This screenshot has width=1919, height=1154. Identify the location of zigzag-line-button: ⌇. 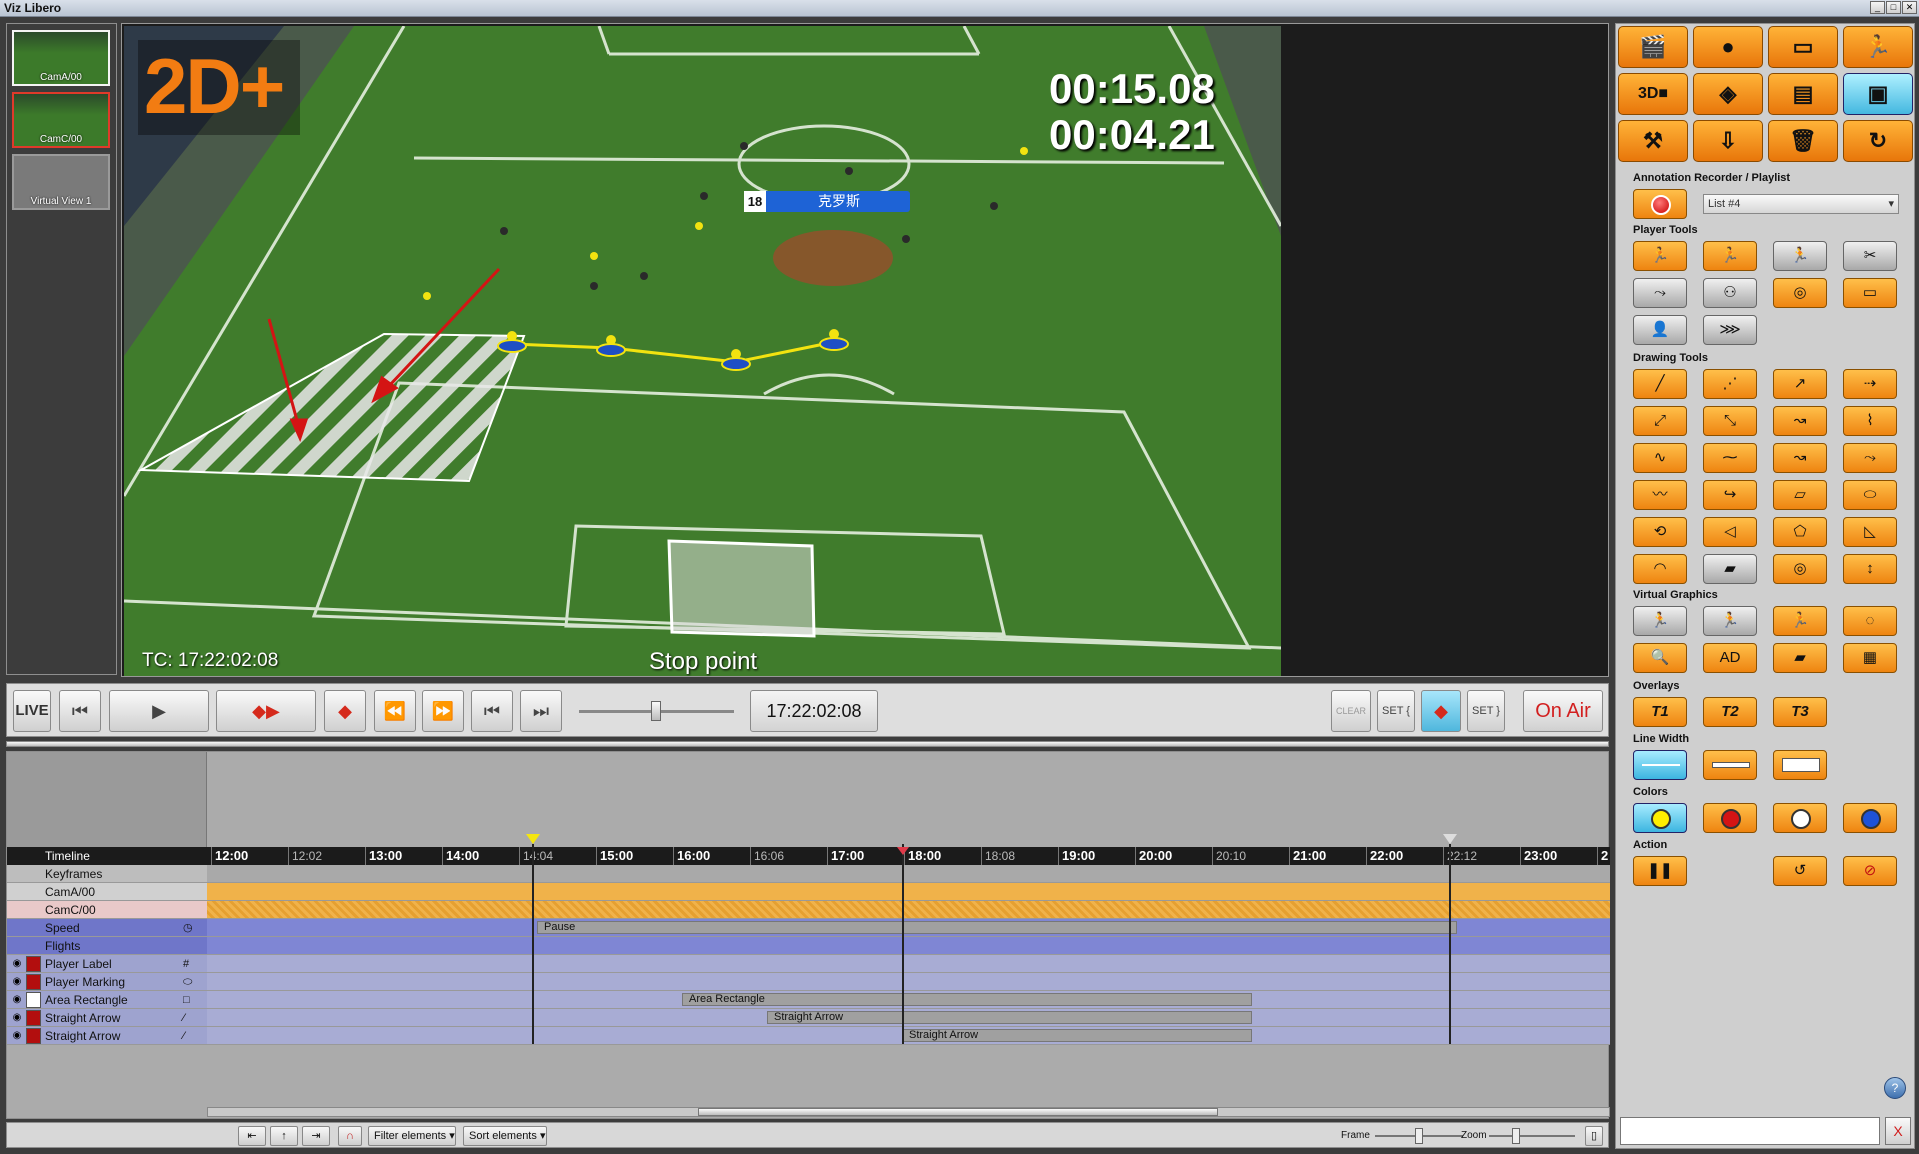
(1870, 421).